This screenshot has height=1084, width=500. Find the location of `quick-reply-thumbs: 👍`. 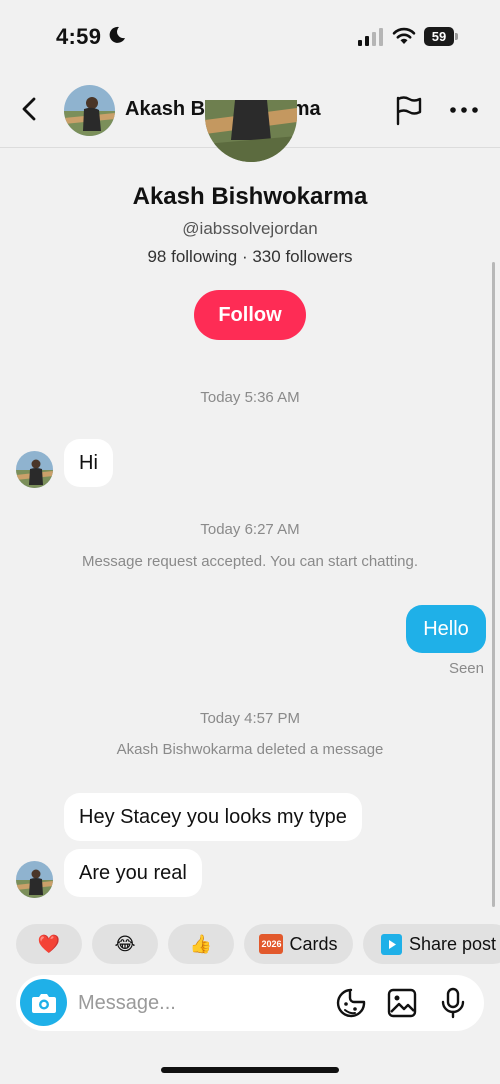

quick-reply-thumbs: 👍 is located at coordinates (201, 944).